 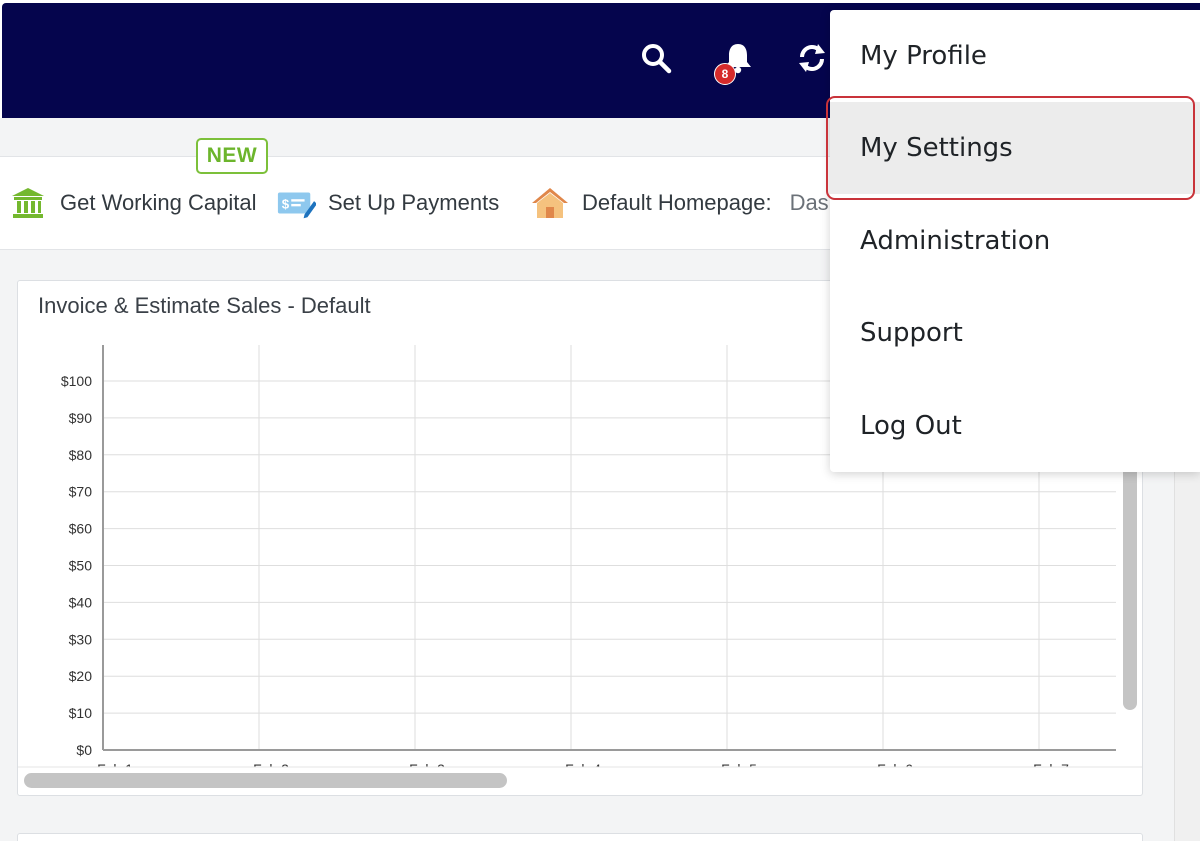 What do you see at coordinates (809, 203) in the screenshot?
I see `default-homepage-value: Das` at bounding box center [809, 203].